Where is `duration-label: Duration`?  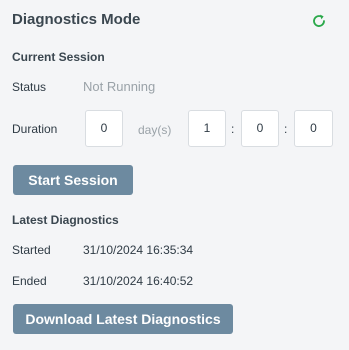 duration-label: Duration is located at coordinates (35, 129).